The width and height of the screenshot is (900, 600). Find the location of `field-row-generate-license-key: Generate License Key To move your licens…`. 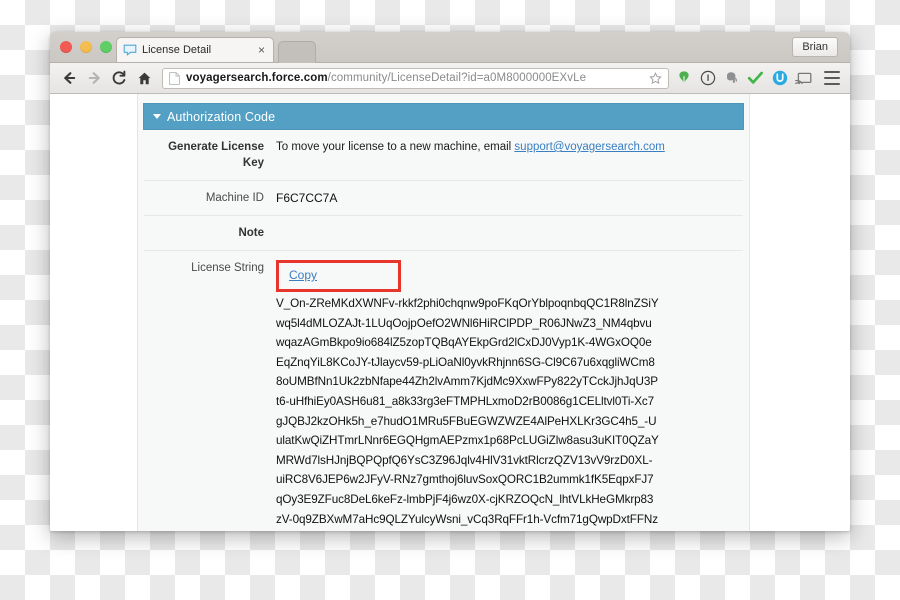

field-row-generate-license-key: Generate License Key To move your licens… is located at coordinates (443, 155).